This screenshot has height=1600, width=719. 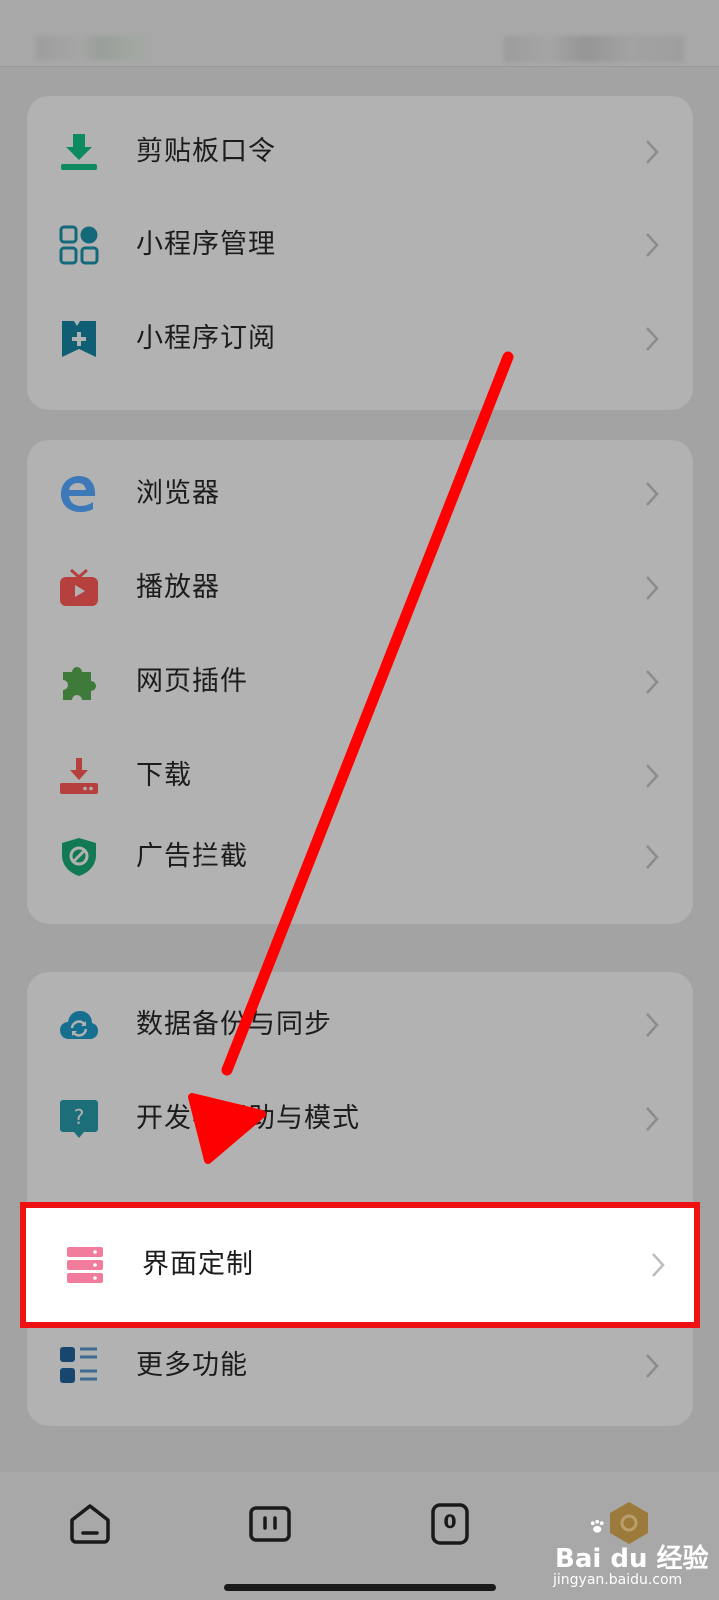 What do you see at coordinates (206, 151) in the screenshot?
I see `menu-item-label: 剪贴板口令` at bounding box center [206, 151].